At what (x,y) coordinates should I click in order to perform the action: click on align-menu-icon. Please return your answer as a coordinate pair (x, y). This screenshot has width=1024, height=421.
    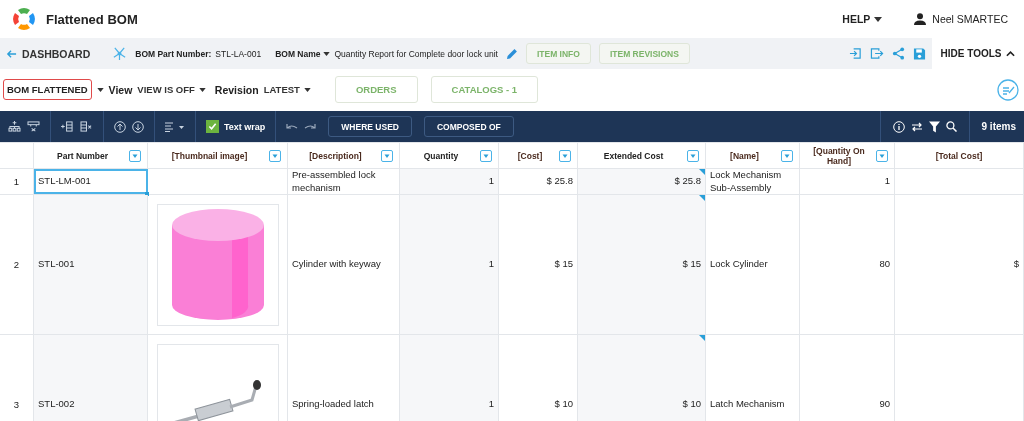
    Looking at the image, I should click on (175, 126).